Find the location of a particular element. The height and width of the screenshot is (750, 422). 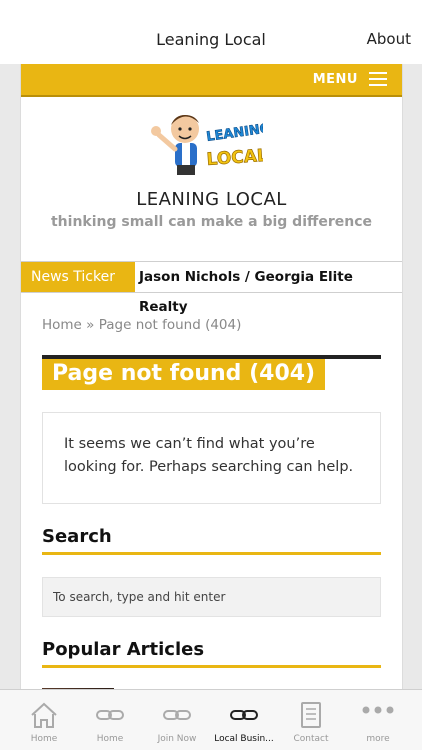

tab-more: more is located at coordinates (378, 720).